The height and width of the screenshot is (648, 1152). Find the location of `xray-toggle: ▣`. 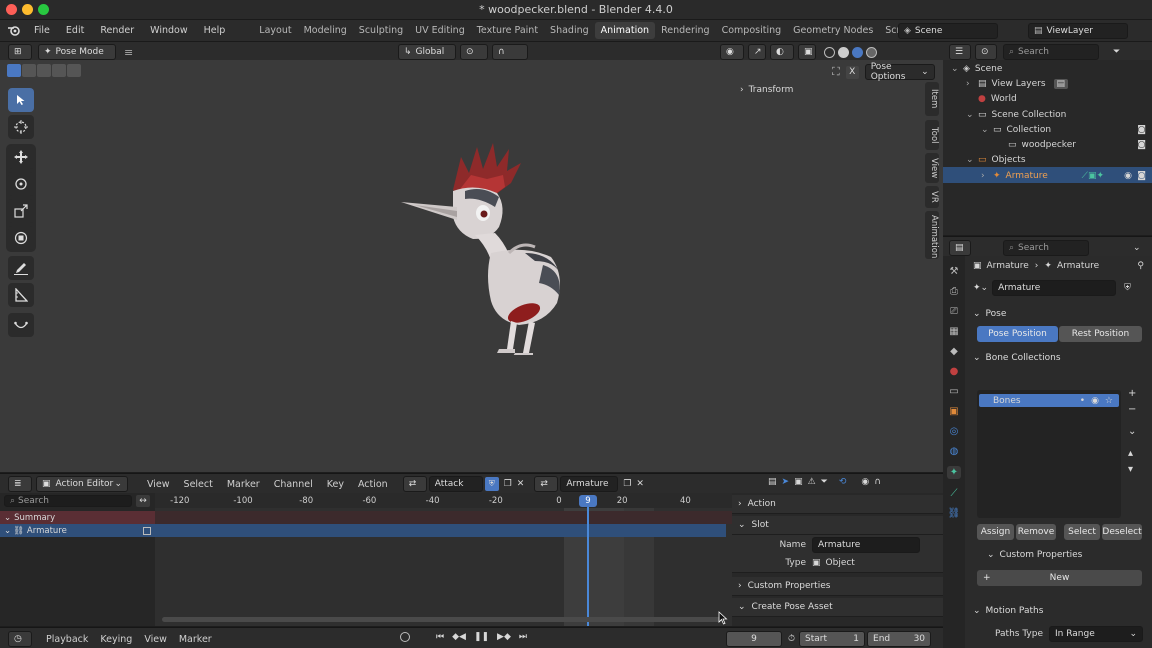

xray-toggle: ▣ is located at coordinates (807, 52).